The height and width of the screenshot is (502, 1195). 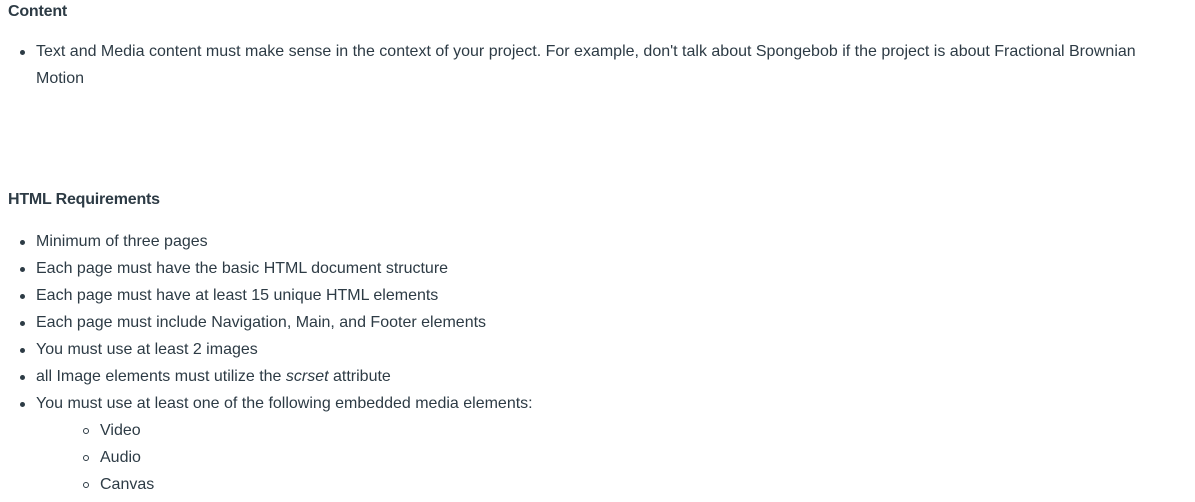 I want to click on content-heading: Content, so click(x=38, y=11).